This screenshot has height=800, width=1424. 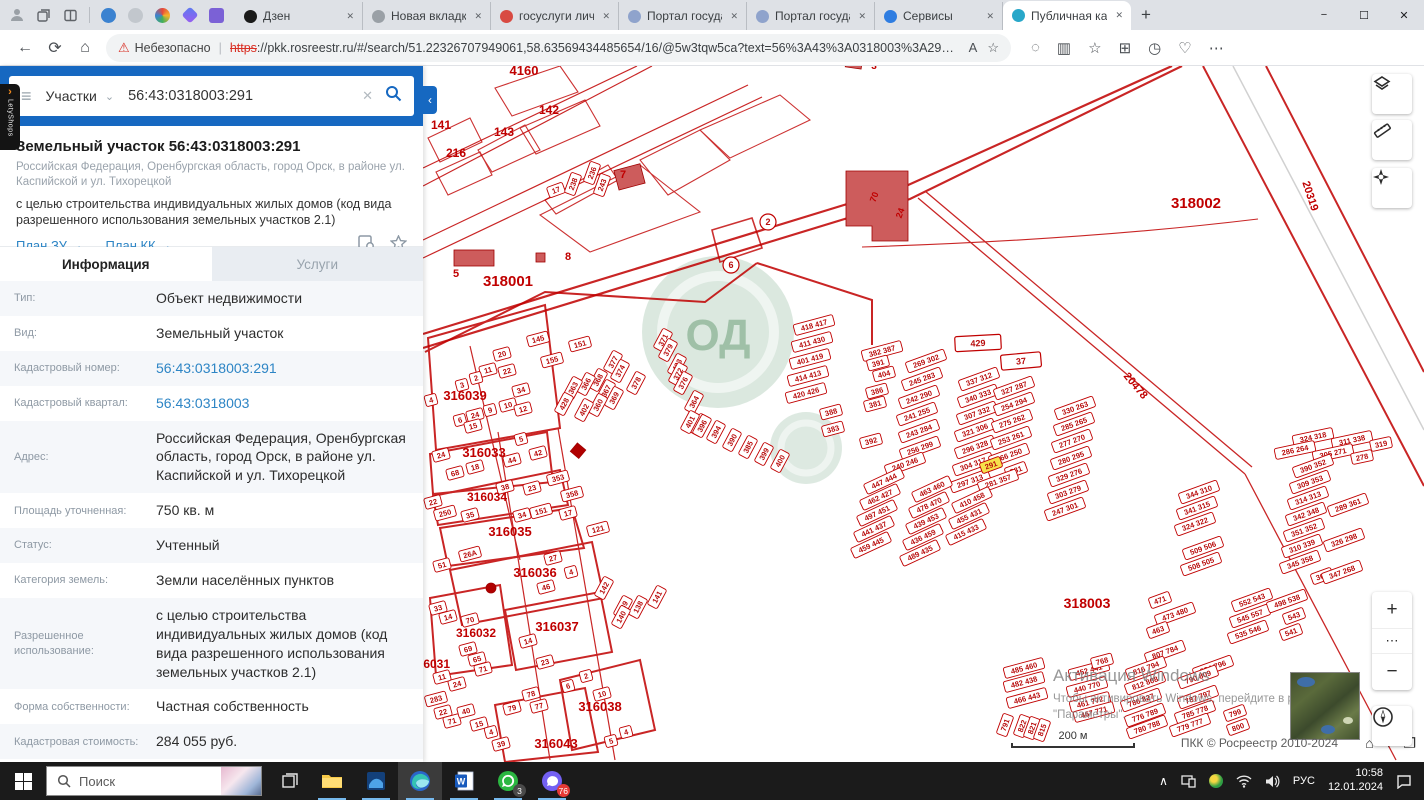 What do you see at coordinates (539, 706) in the screenshot?
I see `parcel-cell: 77` at bounding box center [539, 706].